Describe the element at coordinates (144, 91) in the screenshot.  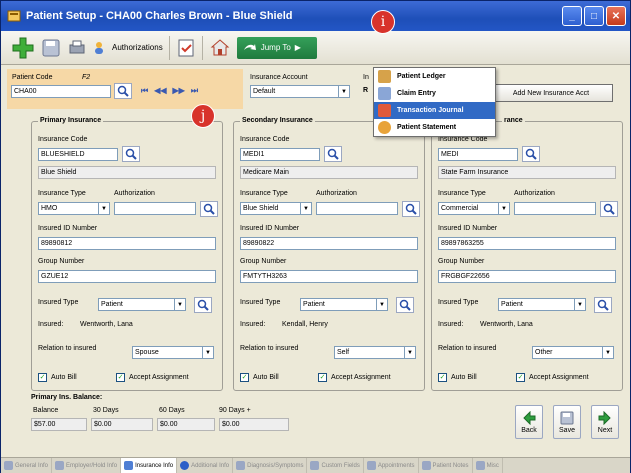
I see `first-record-icon: ⏮` at that location.